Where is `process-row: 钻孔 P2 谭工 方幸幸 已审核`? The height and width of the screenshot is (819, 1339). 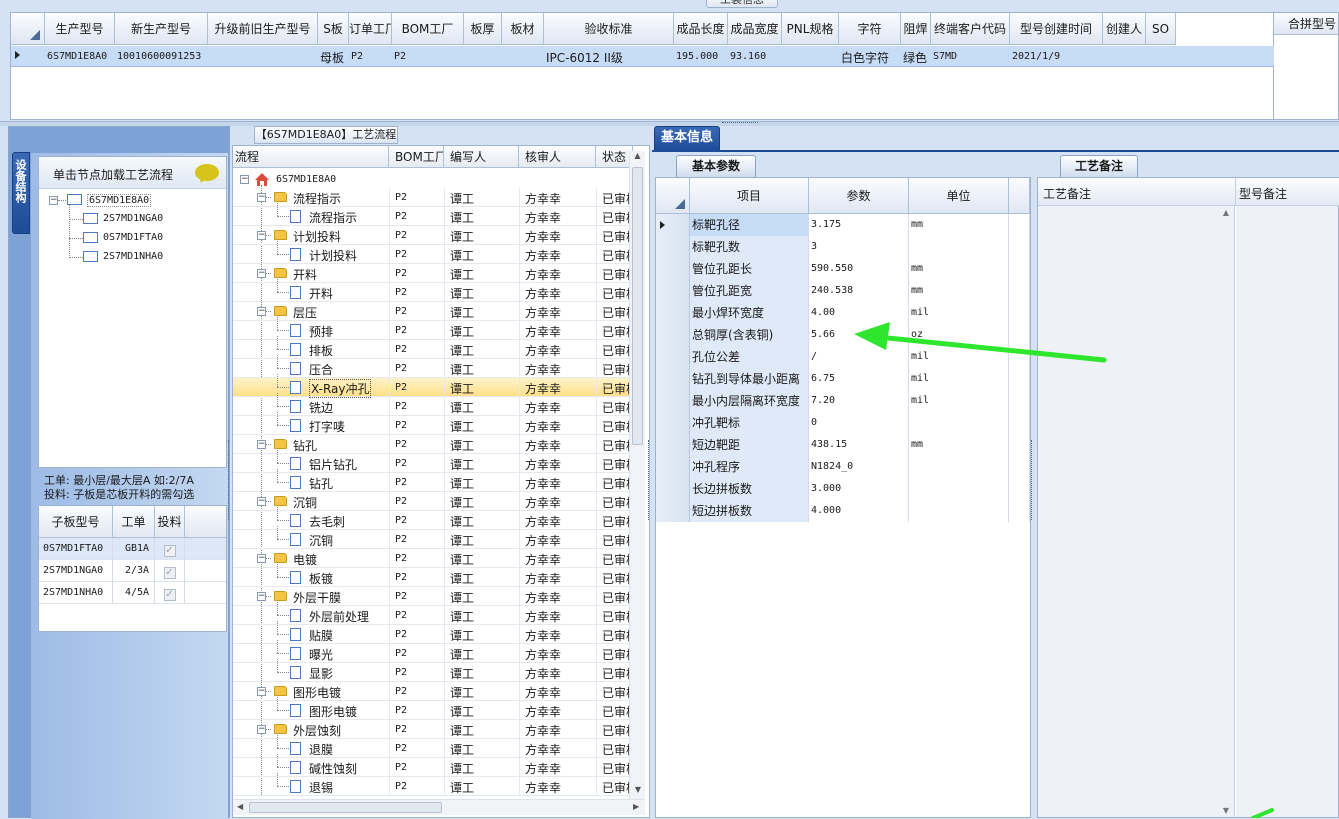 process-row: 钻孔 P2 谭工 方幸幸 已审核 is located at coordinates (431, 480).